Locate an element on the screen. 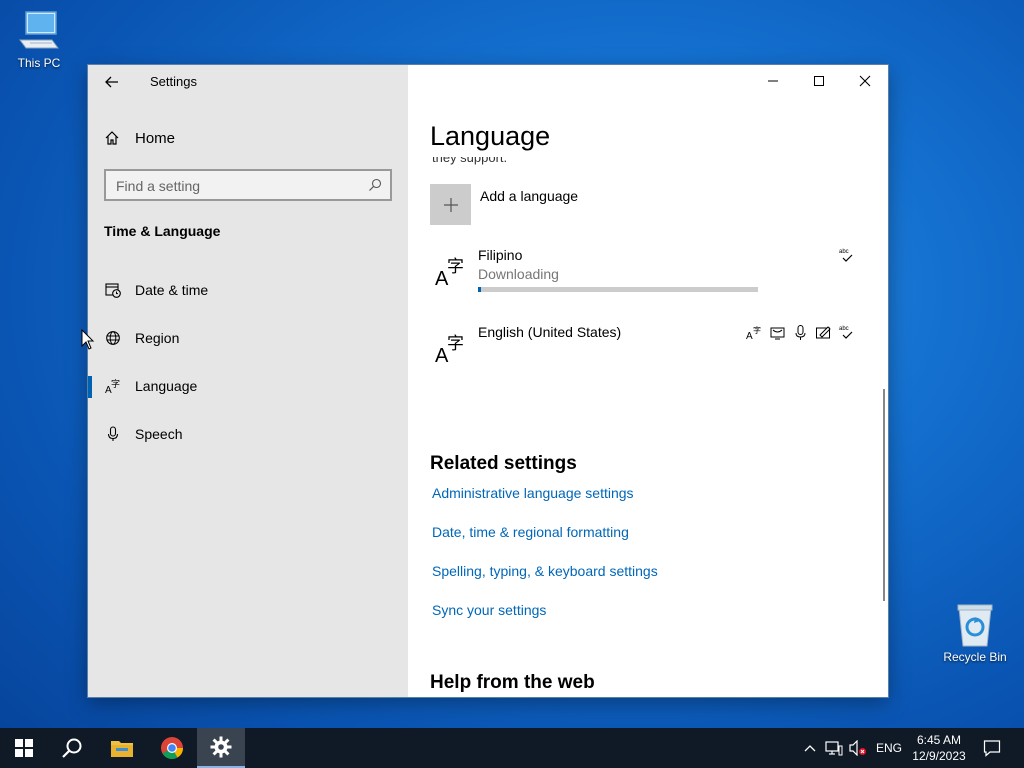 The width and height of the screenshot is (1024, 768). taskbar-search-button is located at coordinates (72, 748).